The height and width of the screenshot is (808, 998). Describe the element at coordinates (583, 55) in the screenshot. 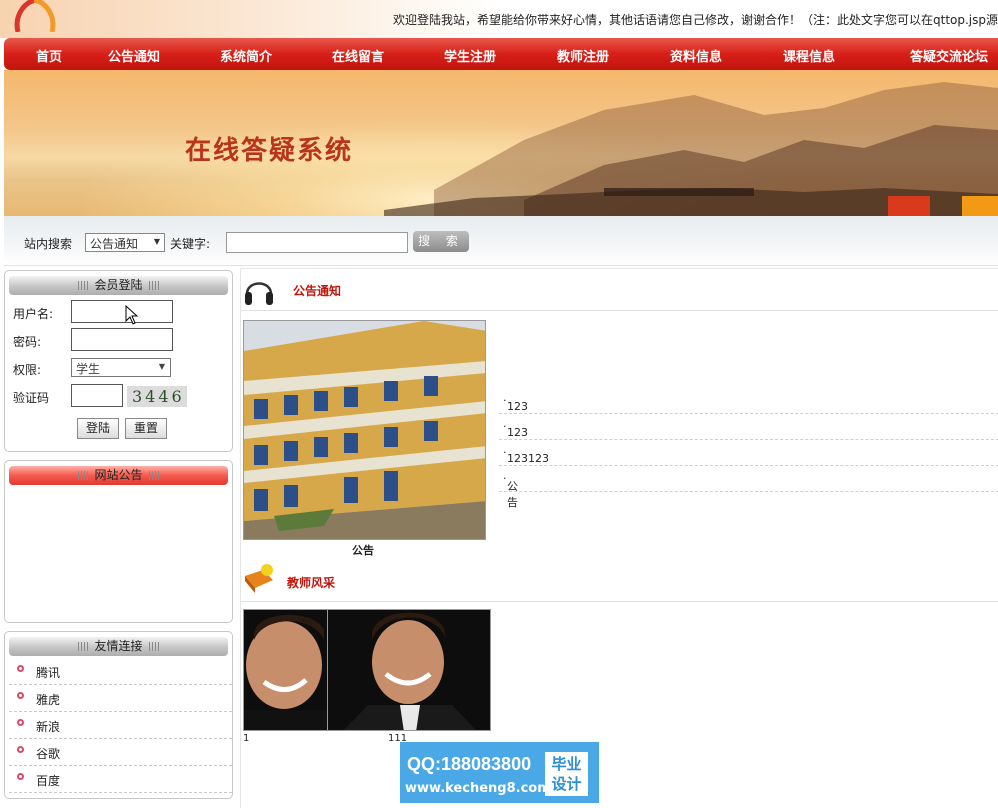

I see `nav-teacher-register: 教师注册` at that location.